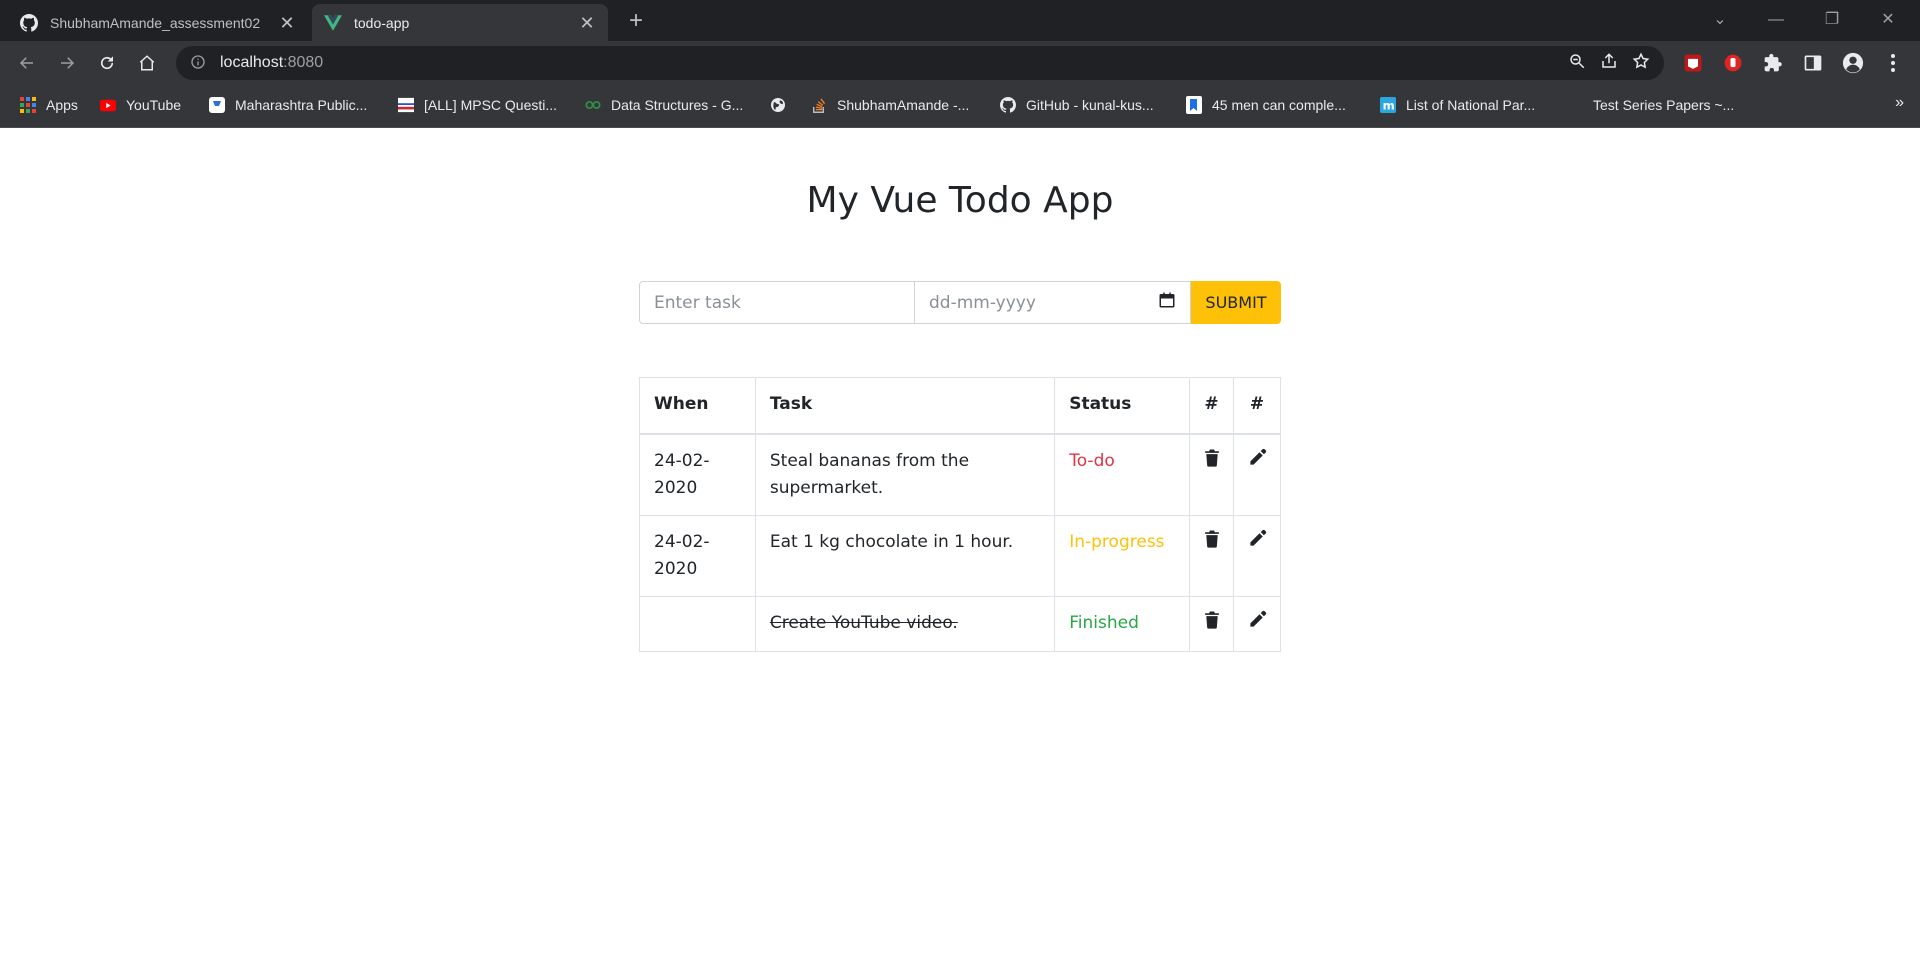 The width and height of the screenshot is (1920, 972). What do you see at coordinates (1693, 63) in the screenshot?
I see `extension-mcafee-icon` at bounding box center [1693, 63].